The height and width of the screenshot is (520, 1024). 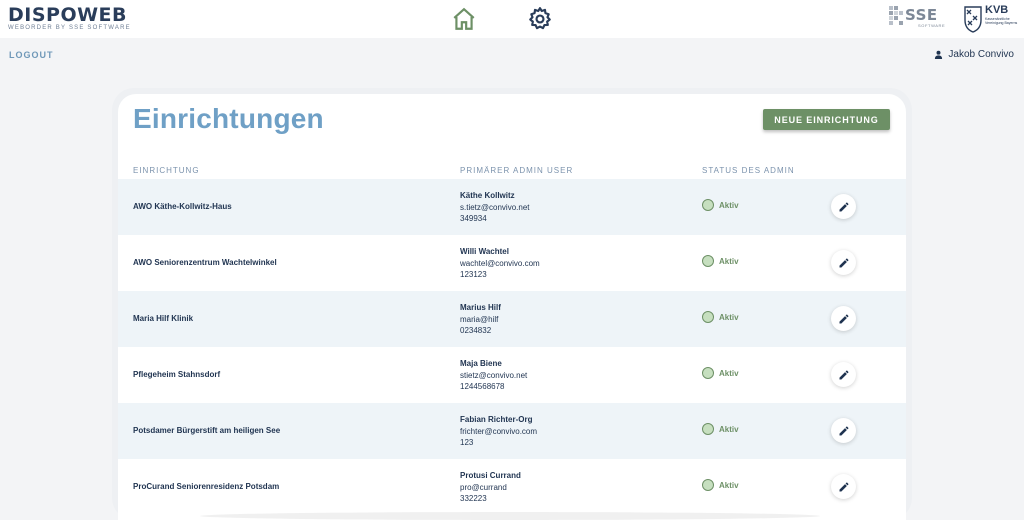 What do you see at coordinates (163, 318) in the screenshot?
I see `facility-name: Maria Hilf Klinik` at bounding box center [163, 318].